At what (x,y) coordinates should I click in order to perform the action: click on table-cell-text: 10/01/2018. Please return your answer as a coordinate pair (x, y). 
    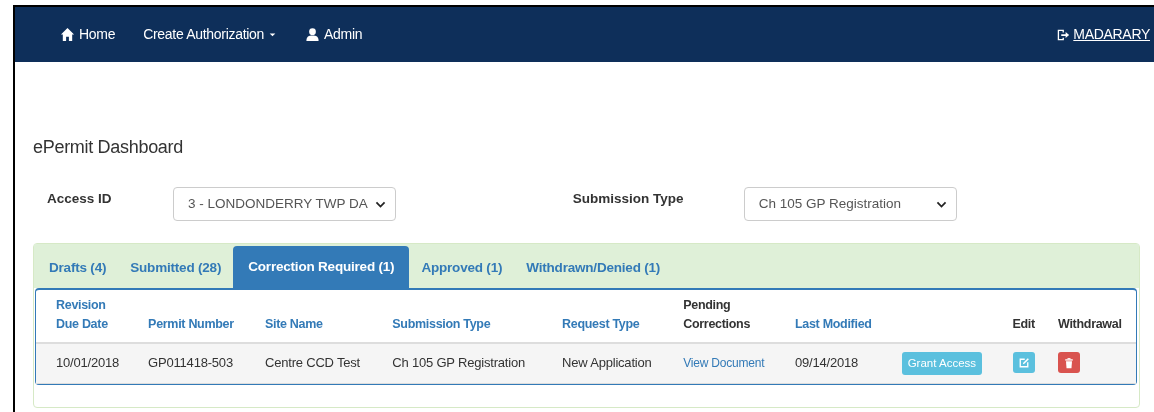
    Looking at the image, I should click on (88, 363).